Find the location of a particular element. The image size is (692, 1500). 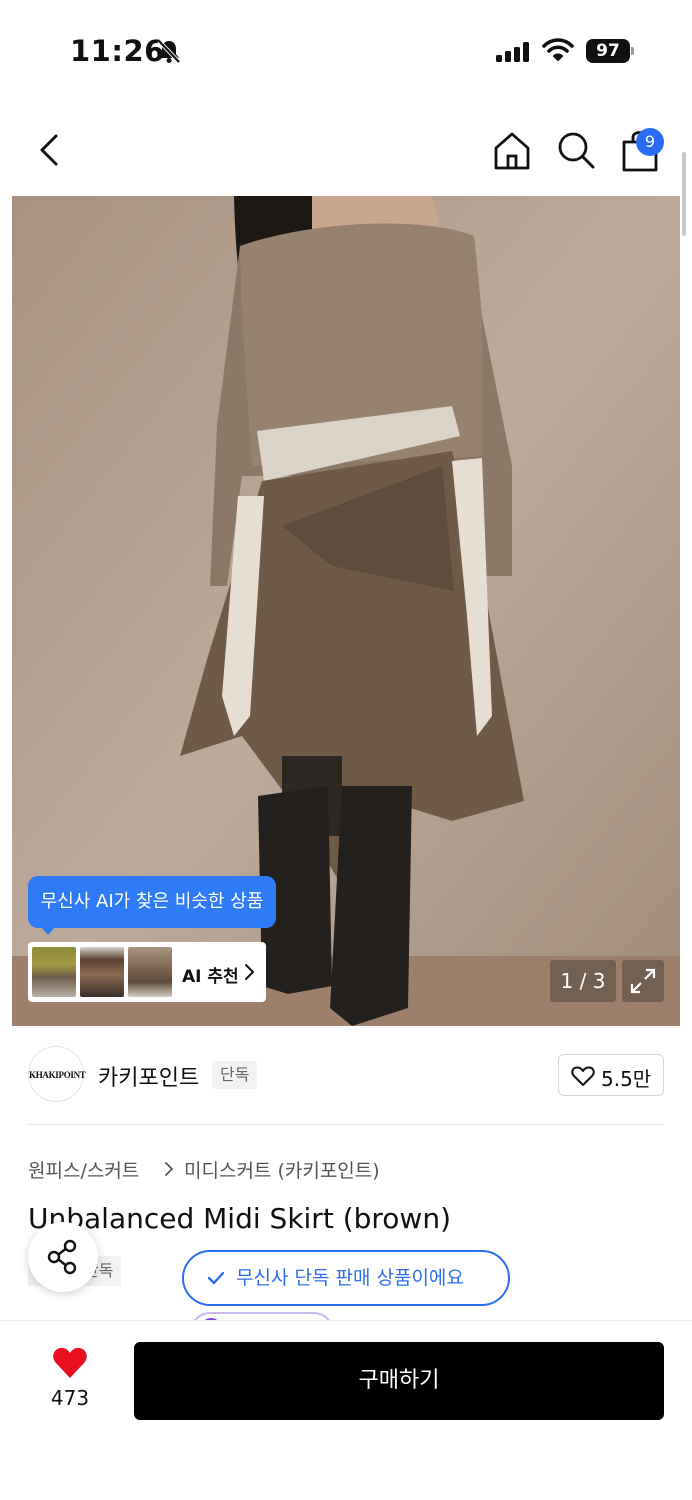

breadcrumb-subcategory: 미디스커트 (카키포인트) is located at coordinates (282, 1169).